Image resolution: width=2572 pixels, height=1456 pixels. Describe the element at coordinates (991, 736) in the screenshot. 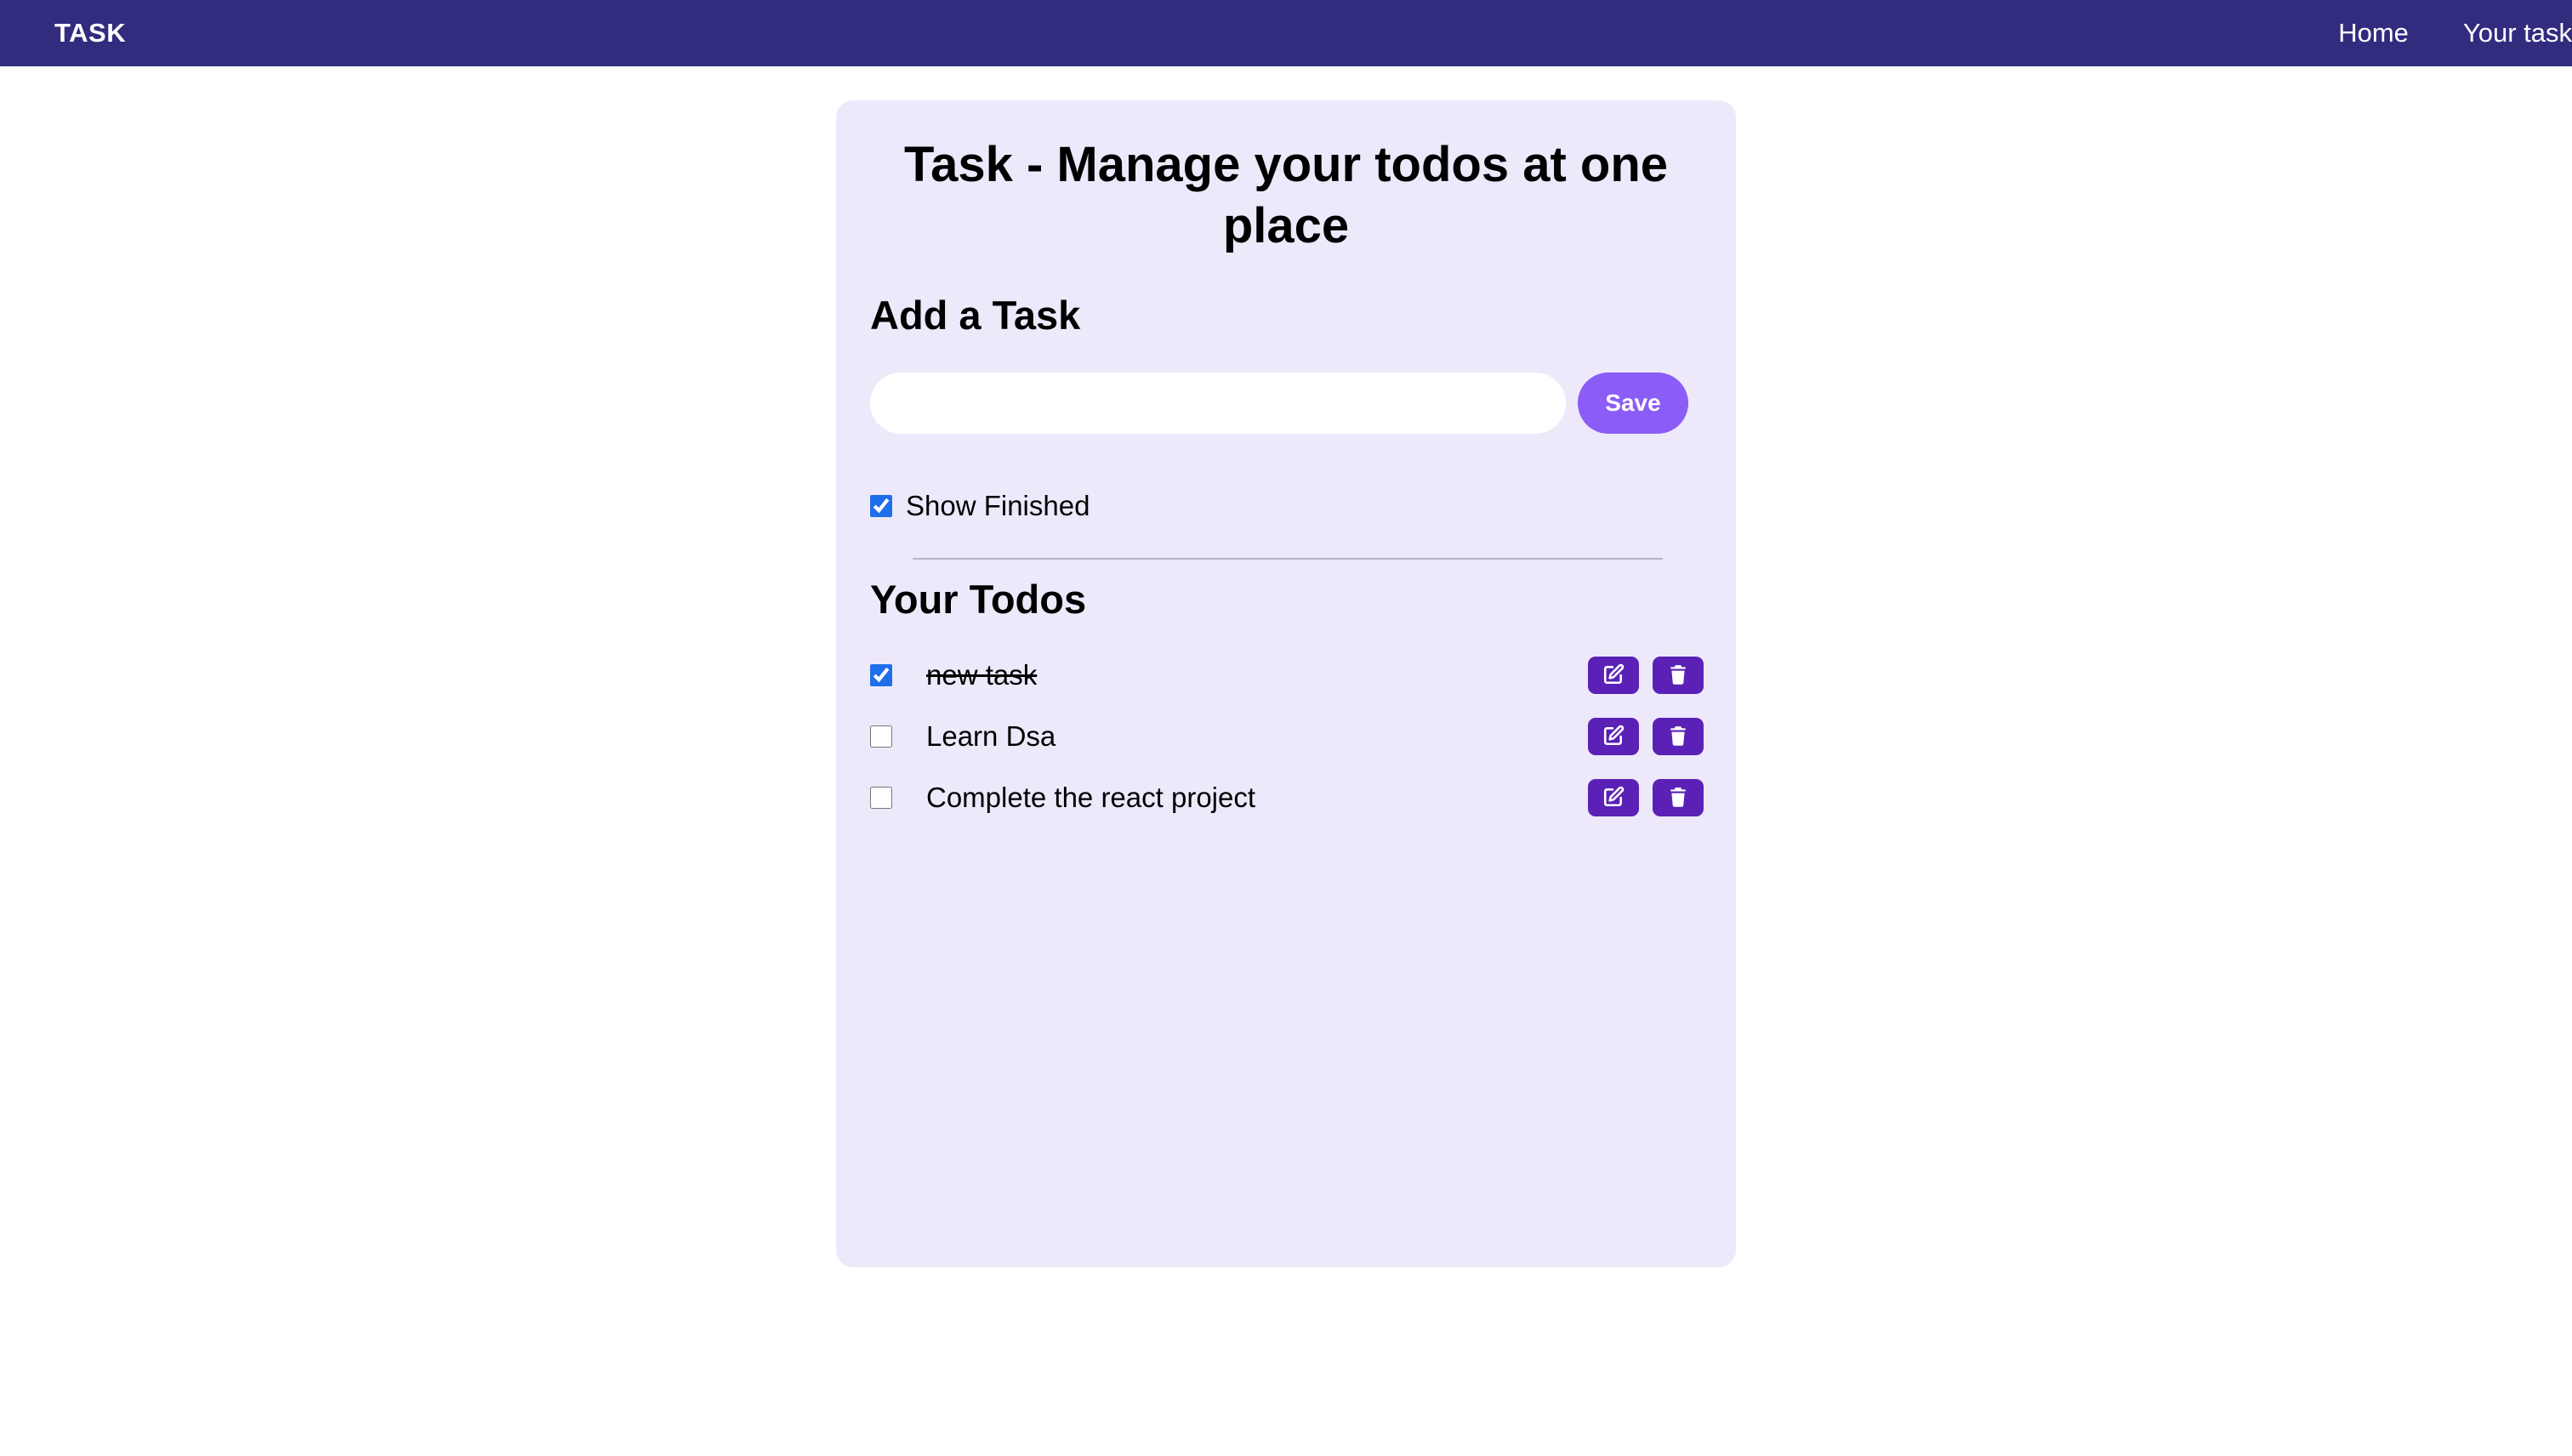

I see `todo-text: Learn Dsa` at that location.